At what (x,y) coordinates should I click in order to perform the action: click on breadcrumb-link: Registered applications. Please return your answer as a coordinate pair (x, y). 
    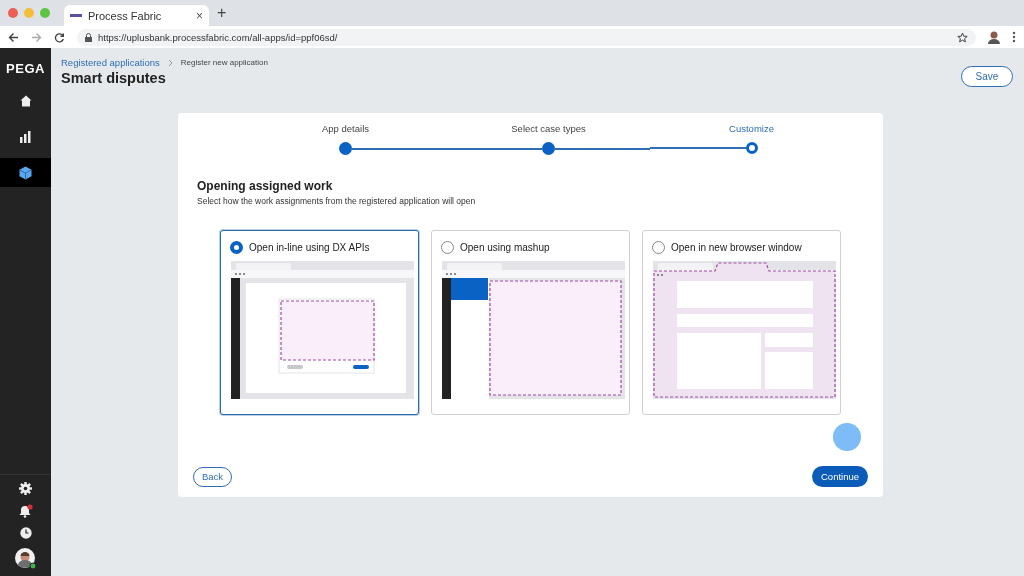
    Looking at the image, I should click on (110, 62).